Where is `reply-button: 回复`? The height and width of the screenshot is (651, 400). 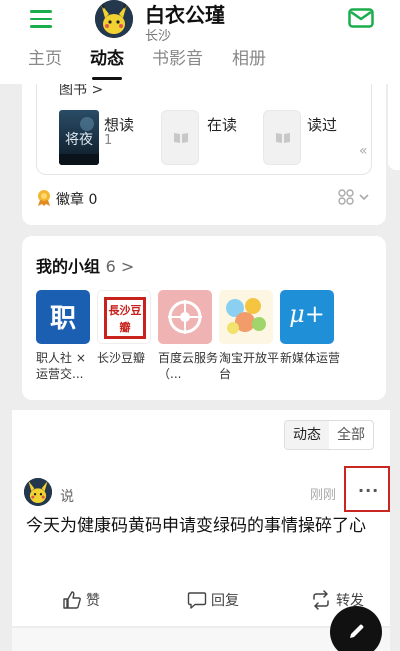 reply-button: 回复 is located at coordinates (213, 600).